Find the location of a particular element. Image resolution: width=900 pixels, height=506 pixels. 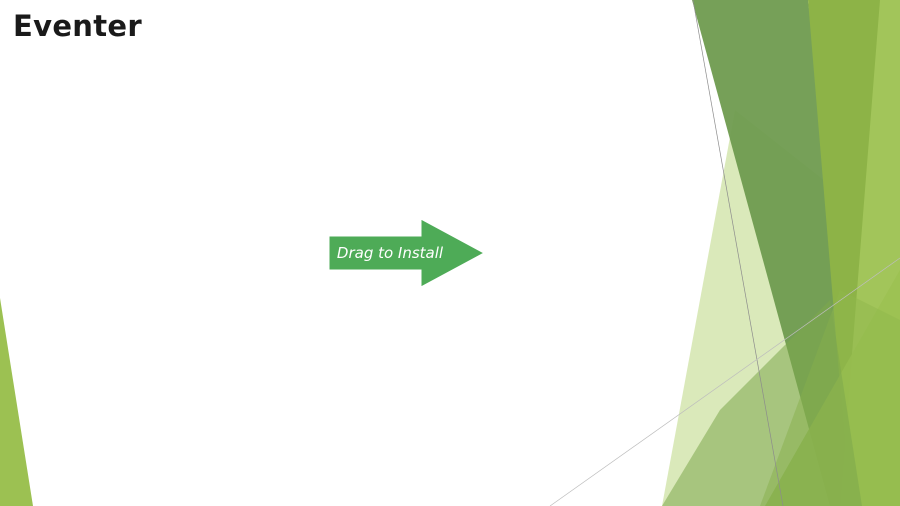

left-accent-shape is located at coordinates (16, 402).